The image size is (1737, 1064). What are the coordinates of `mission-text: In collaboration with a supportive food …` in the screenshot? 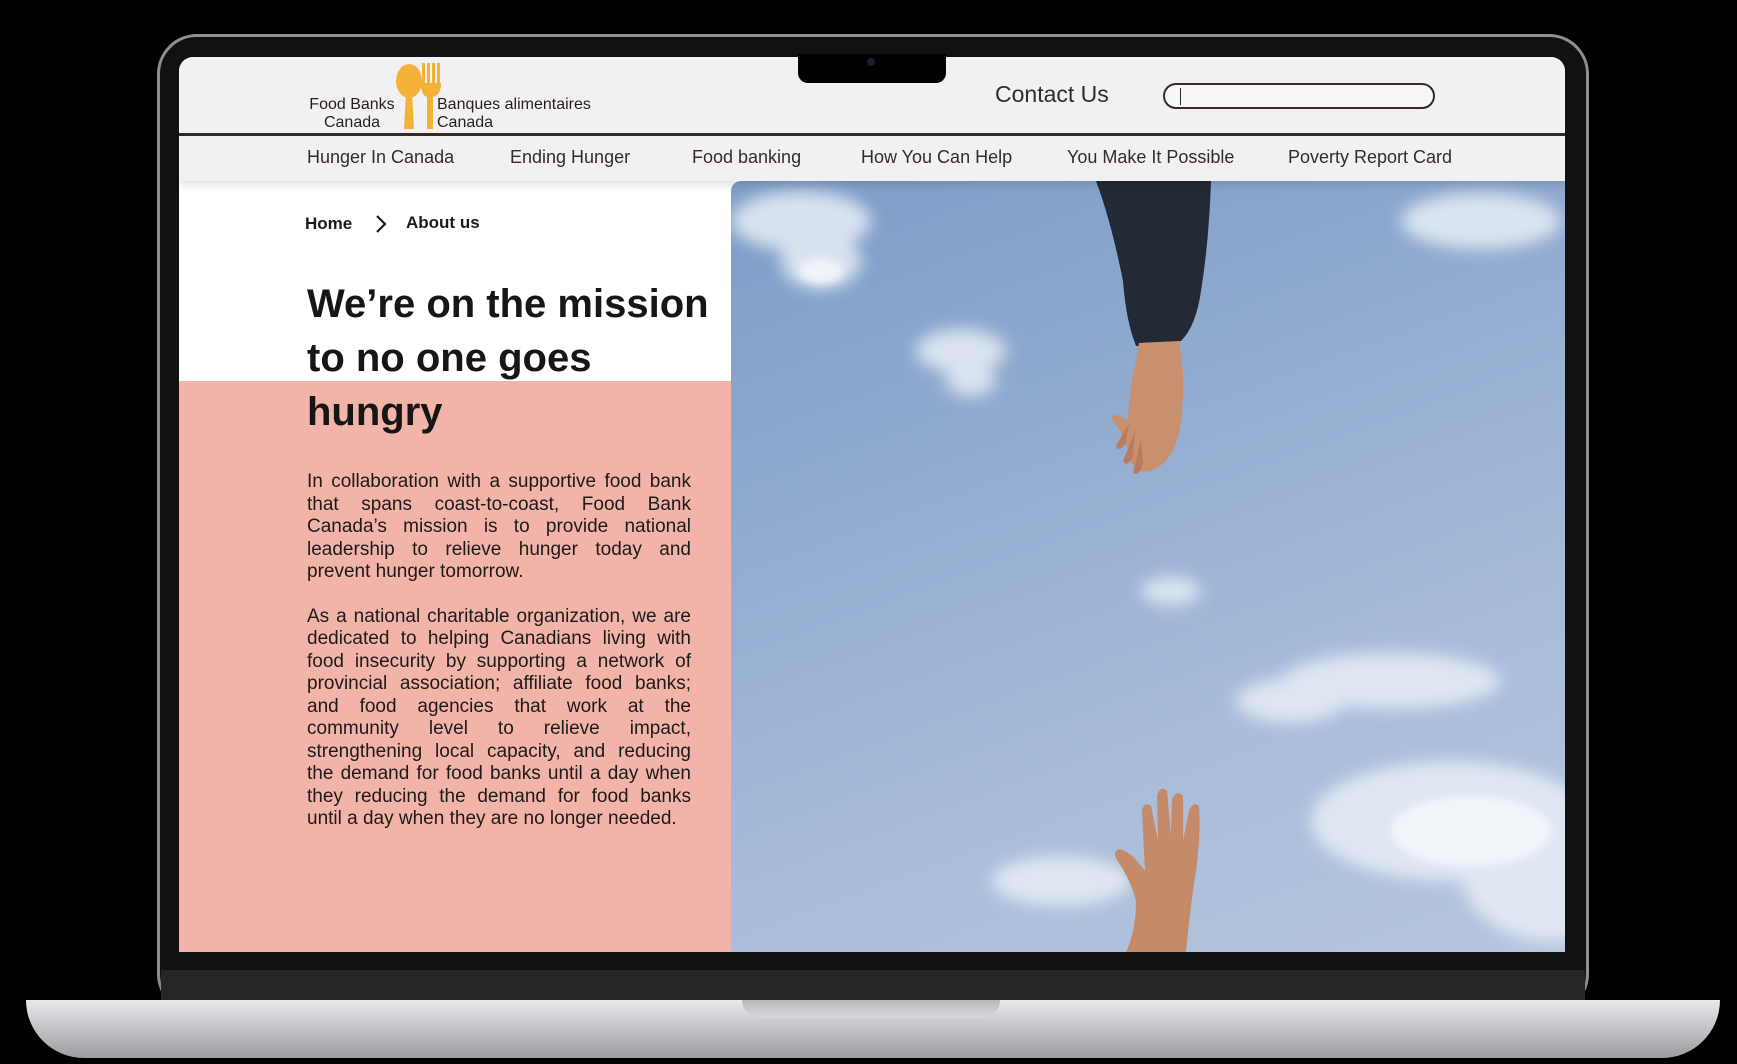 It's located at (499, 662).